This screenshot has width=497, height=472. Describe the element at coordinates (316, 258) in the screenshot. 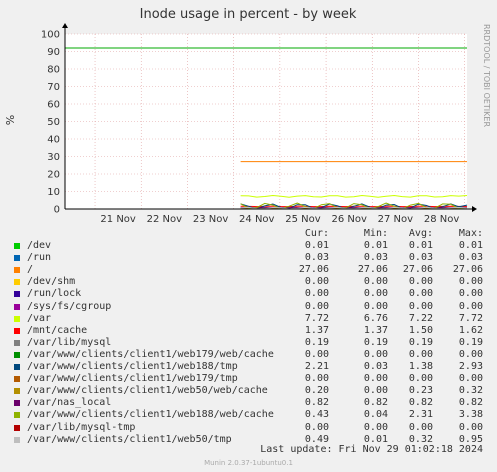

I see `value-cur: 0.03` at that location.